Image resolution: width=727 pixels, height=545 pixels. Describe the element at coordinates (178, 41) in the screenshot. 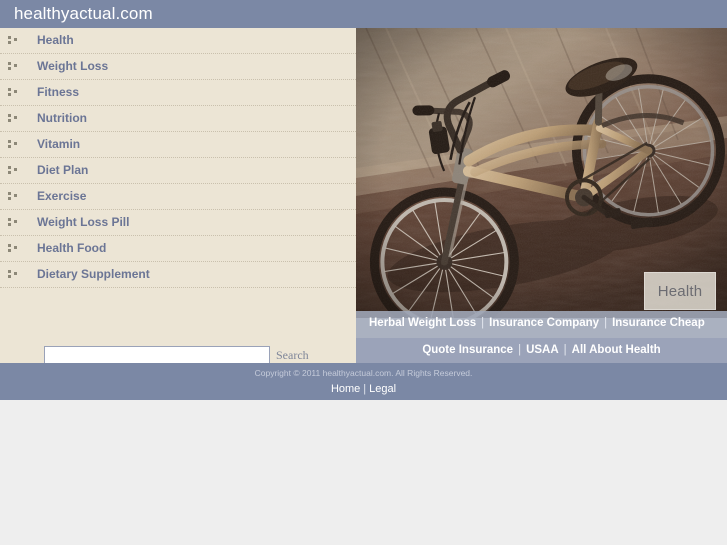

I see `sidebar-item-health: Health` at that location.